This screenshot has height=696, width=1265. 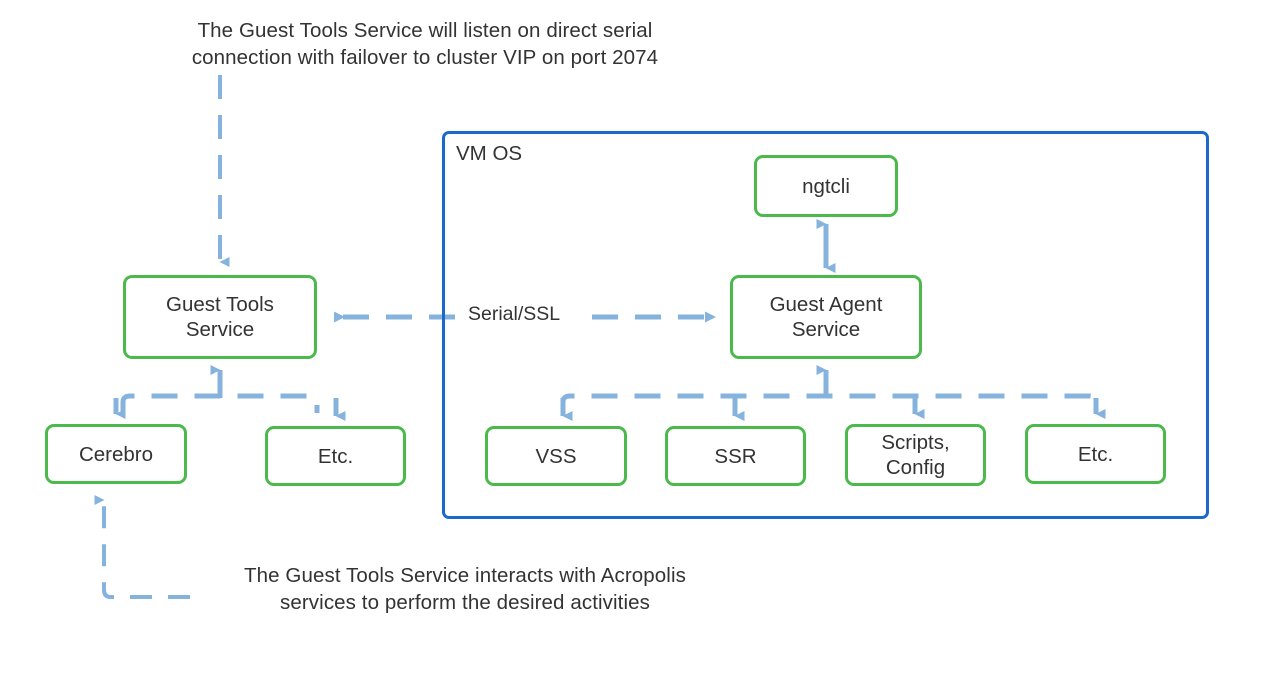 I want to click on edge-label-serial-ssl: Serial/SSL, so click(x=514, y=314).